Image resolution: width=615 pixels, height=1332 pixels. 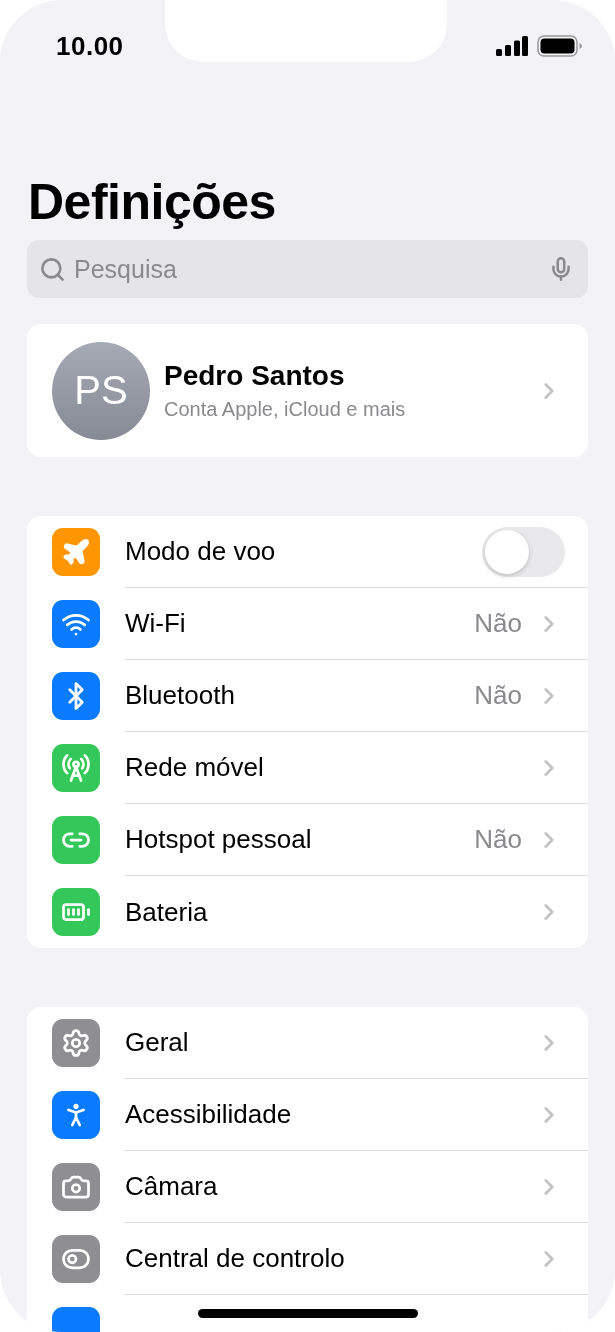 What do you see at coordinates (330, 1258) in the screenshot?
I see `setting-label: Central de controlo` at bounding box center [330, 1258].